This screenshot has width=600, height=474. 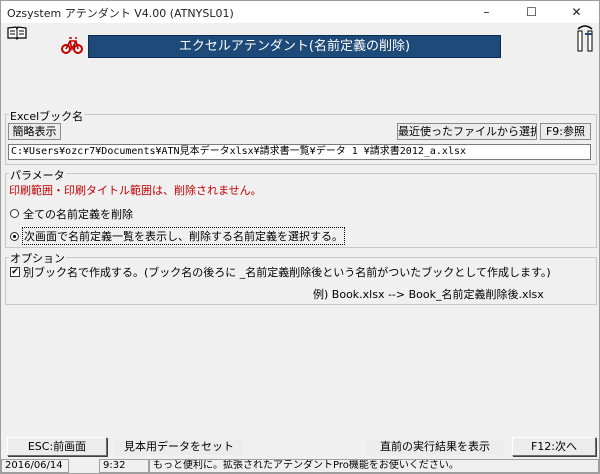 I want to click on save-as-example: 例) Book.xlsx --> Book_名前定義削除後.xlsx, so click(x=428, y=294).